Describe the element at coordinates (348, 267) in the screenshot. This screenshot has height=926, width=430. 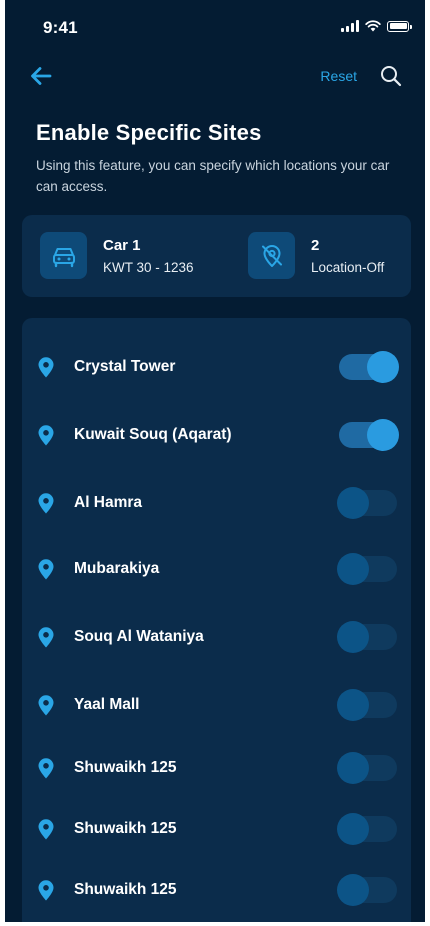
I see `location-off-label: Location-Off` at that location.